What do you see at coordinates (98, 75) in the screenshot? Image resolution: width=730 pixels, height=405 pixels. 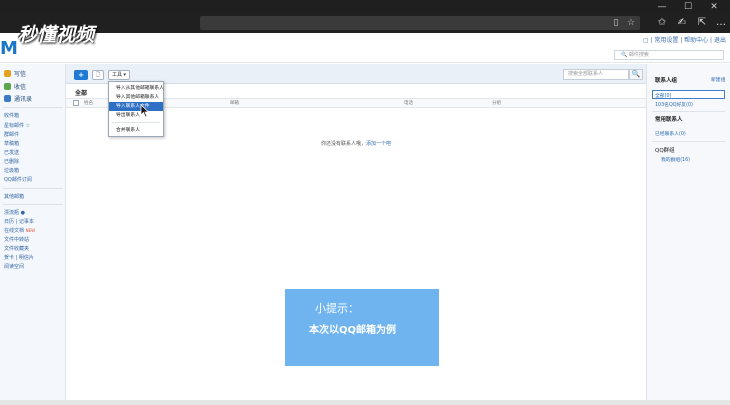 I see `delete-contact-button: 🗋` at bounding box center [98, 75].